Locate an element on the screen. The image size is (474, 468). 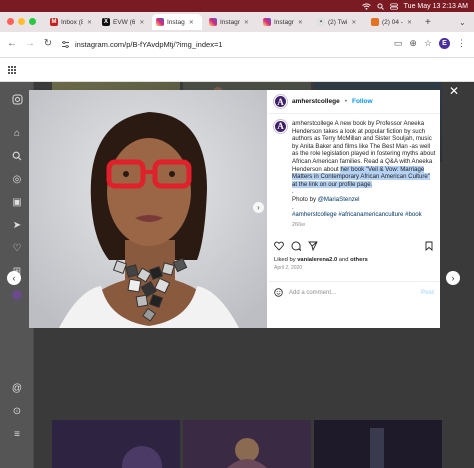
more-icon: ≡ is located at coordinates (17, 435).